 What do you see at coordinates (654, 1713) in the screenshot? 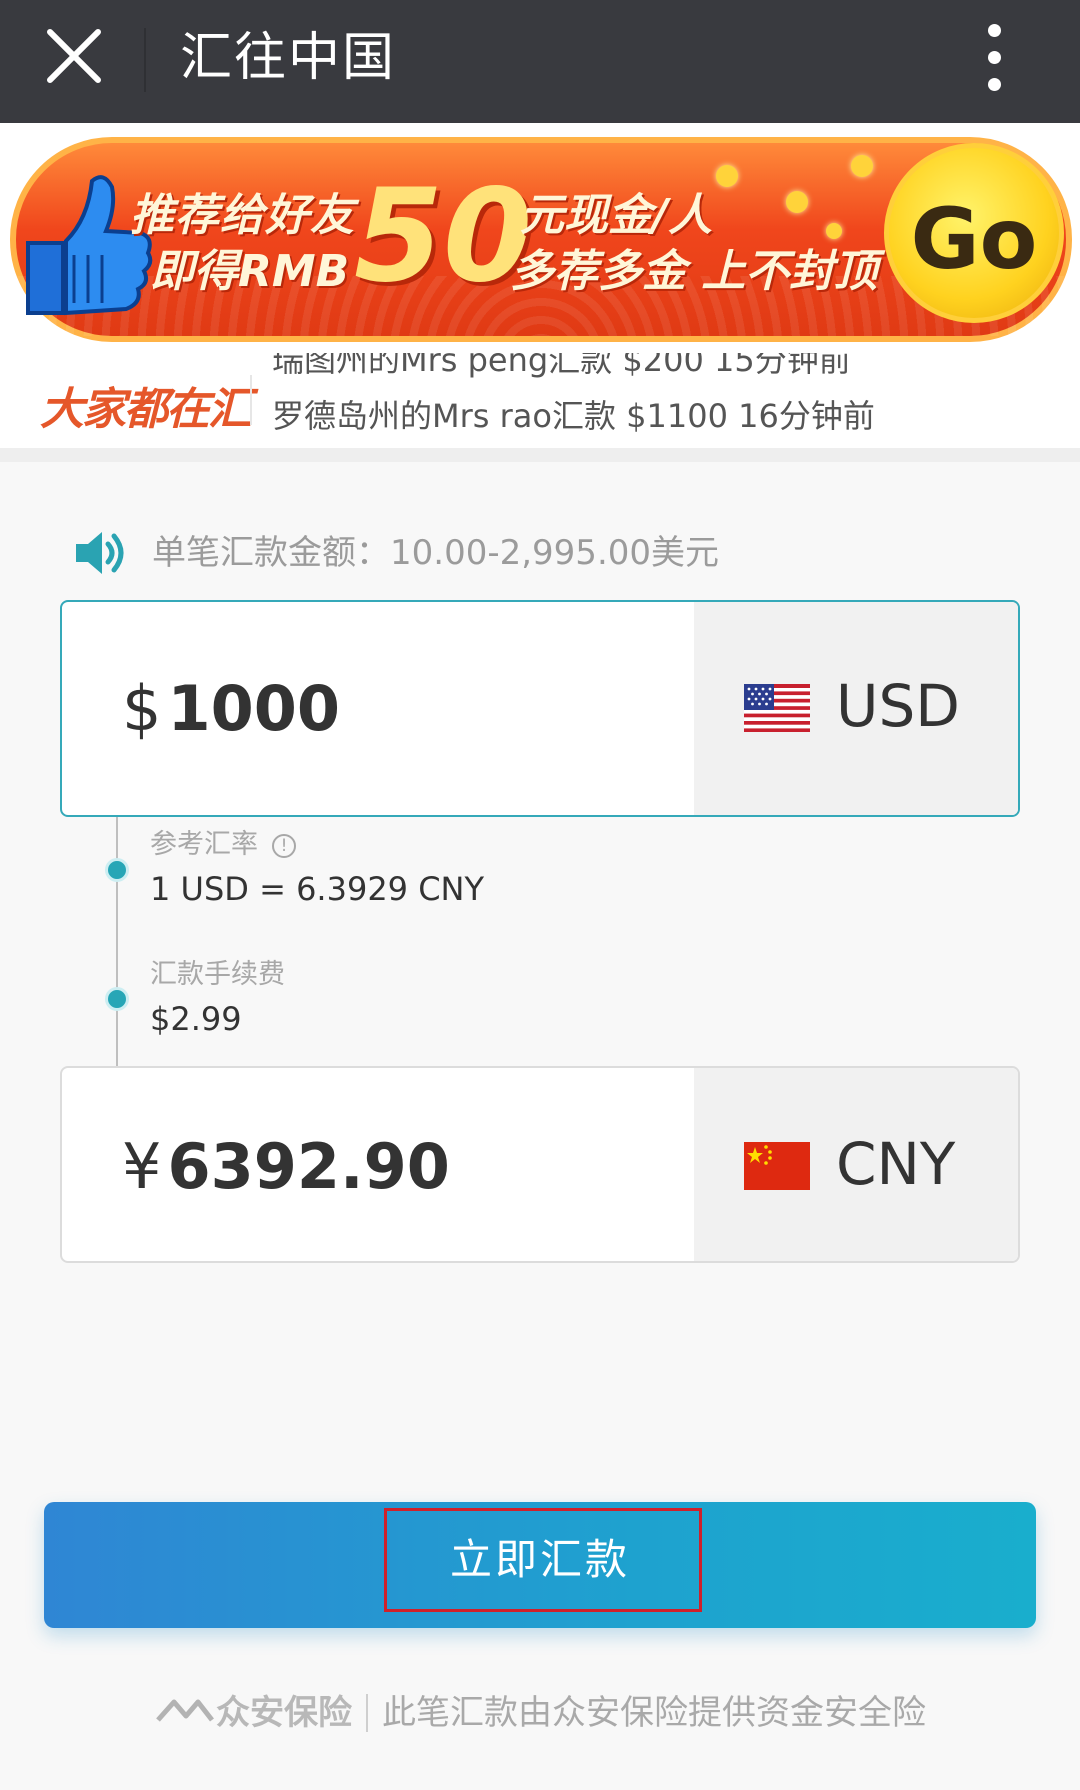
I see `insurance-text: 此笔汇款由众安保险提供资金安全险` at bounding box center [654, 1713].